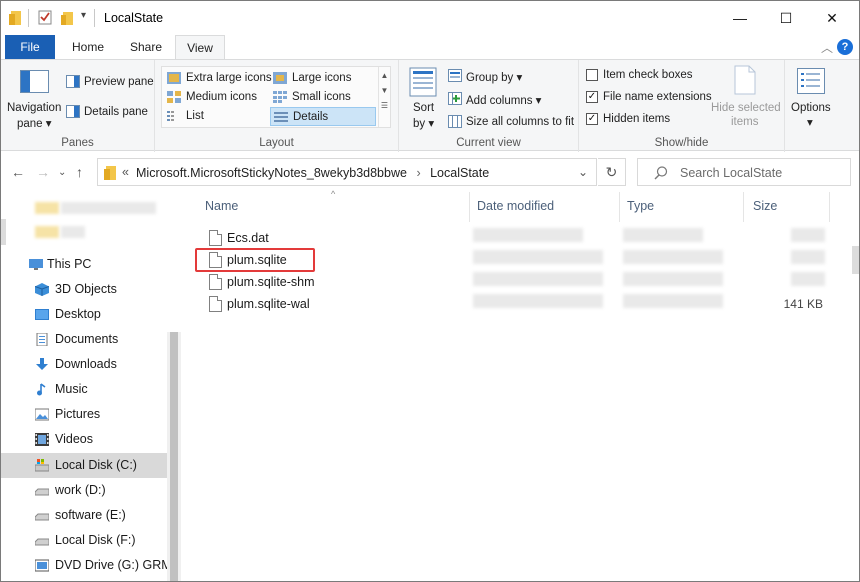 The width and height of the screenshot is (860, 582). I want to click on sort-ascending-icon: ^, so click(333, 194).